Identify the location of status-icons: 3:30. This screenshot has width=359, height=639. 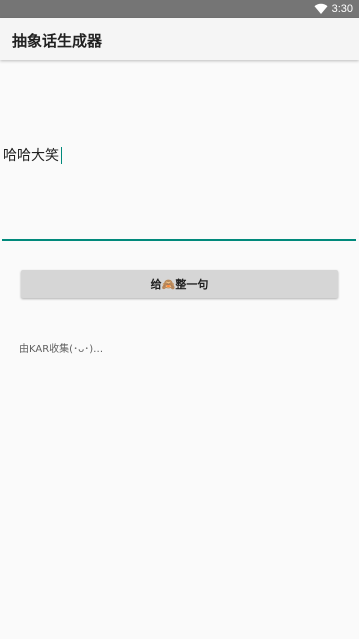
(333, 9).